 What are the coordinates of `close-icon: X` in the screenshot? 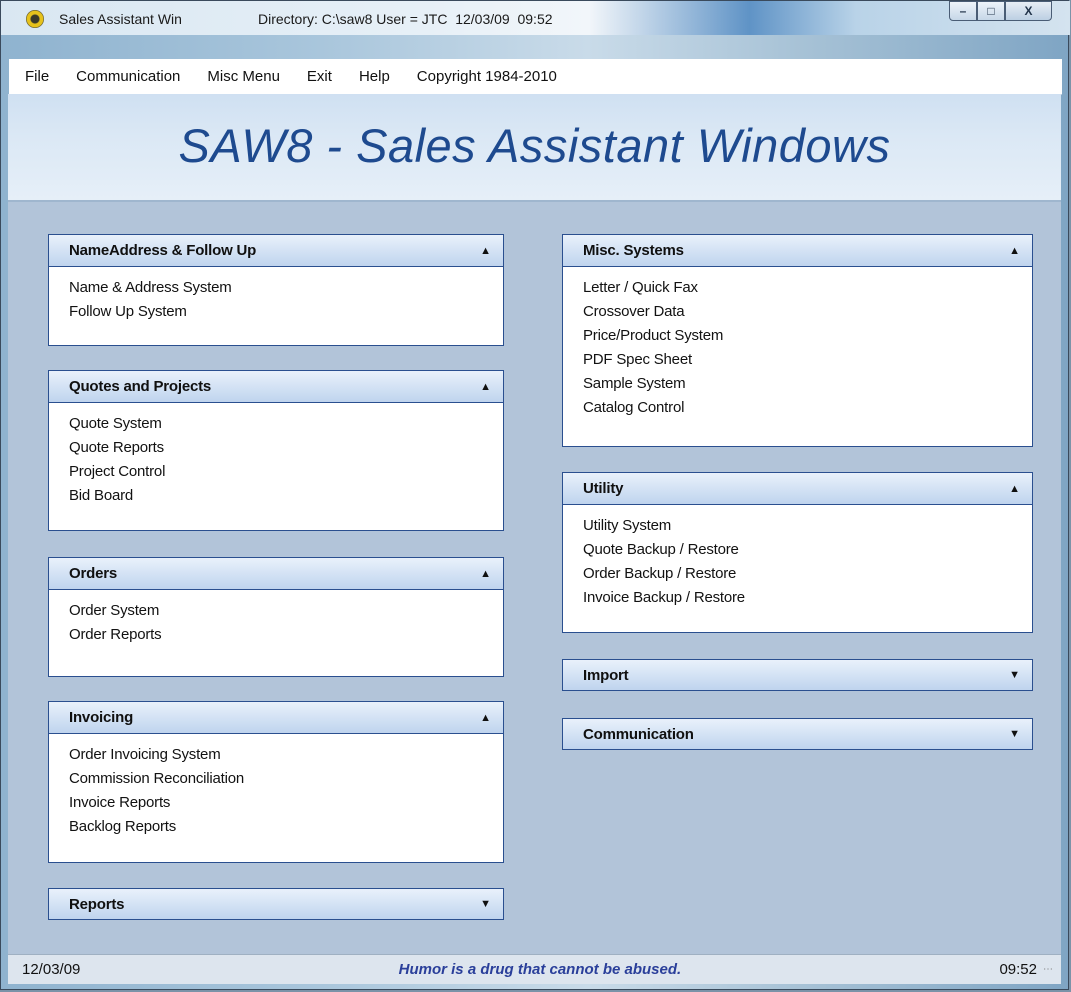 It's located at (1028, 11).